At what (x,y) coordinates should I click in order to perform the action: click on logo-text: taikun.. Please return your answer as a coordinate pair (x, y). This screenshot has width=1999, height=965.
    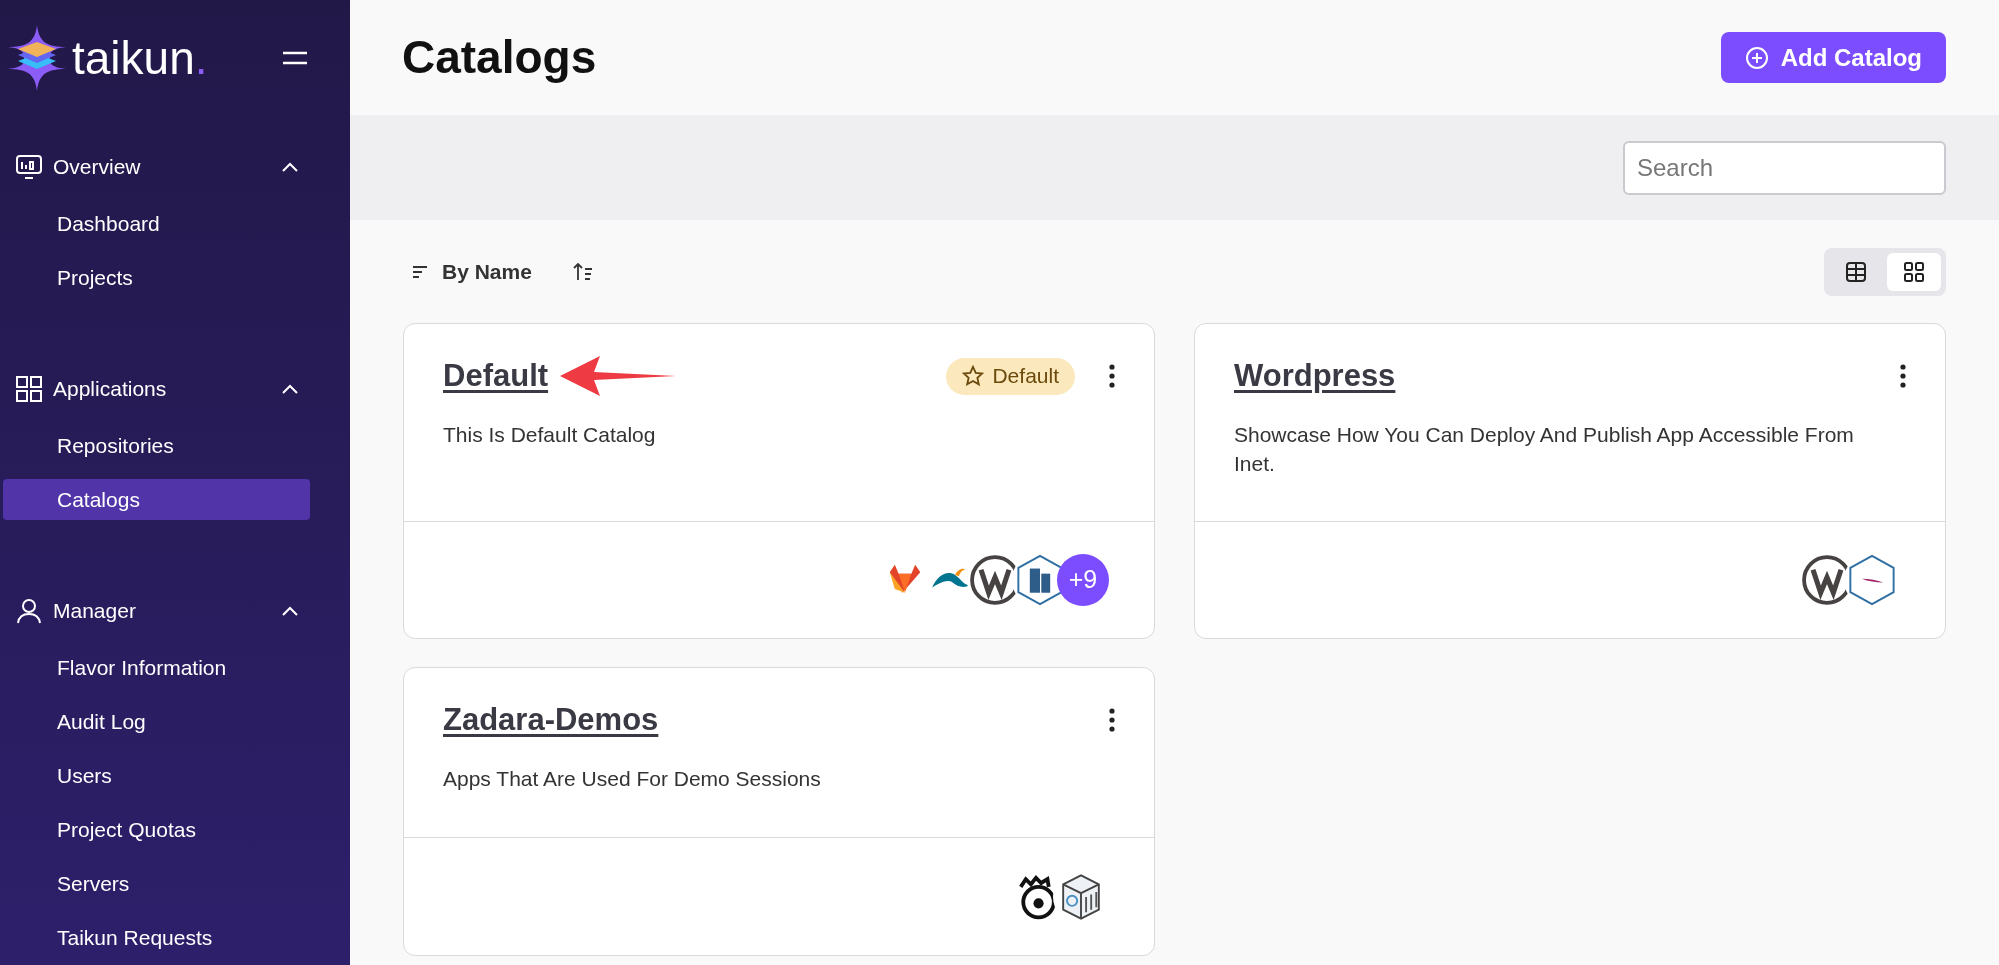
    Looking at the image, I should click on (140, 57).